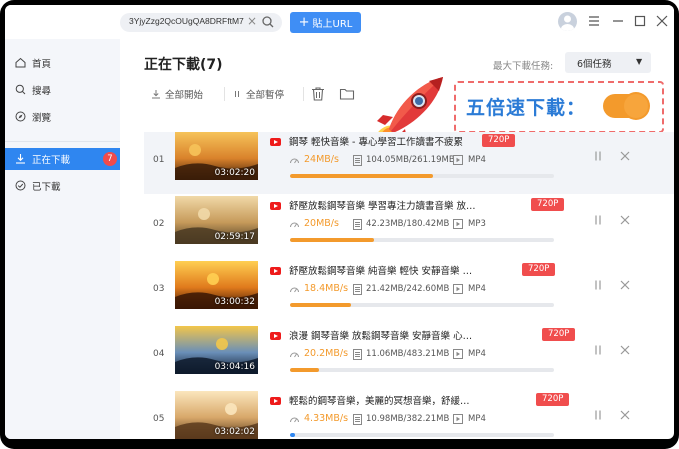  Describe the element at coordinates (326, 288) in the screenshot. I see `download-speed: 18.4MB/s` at that location.